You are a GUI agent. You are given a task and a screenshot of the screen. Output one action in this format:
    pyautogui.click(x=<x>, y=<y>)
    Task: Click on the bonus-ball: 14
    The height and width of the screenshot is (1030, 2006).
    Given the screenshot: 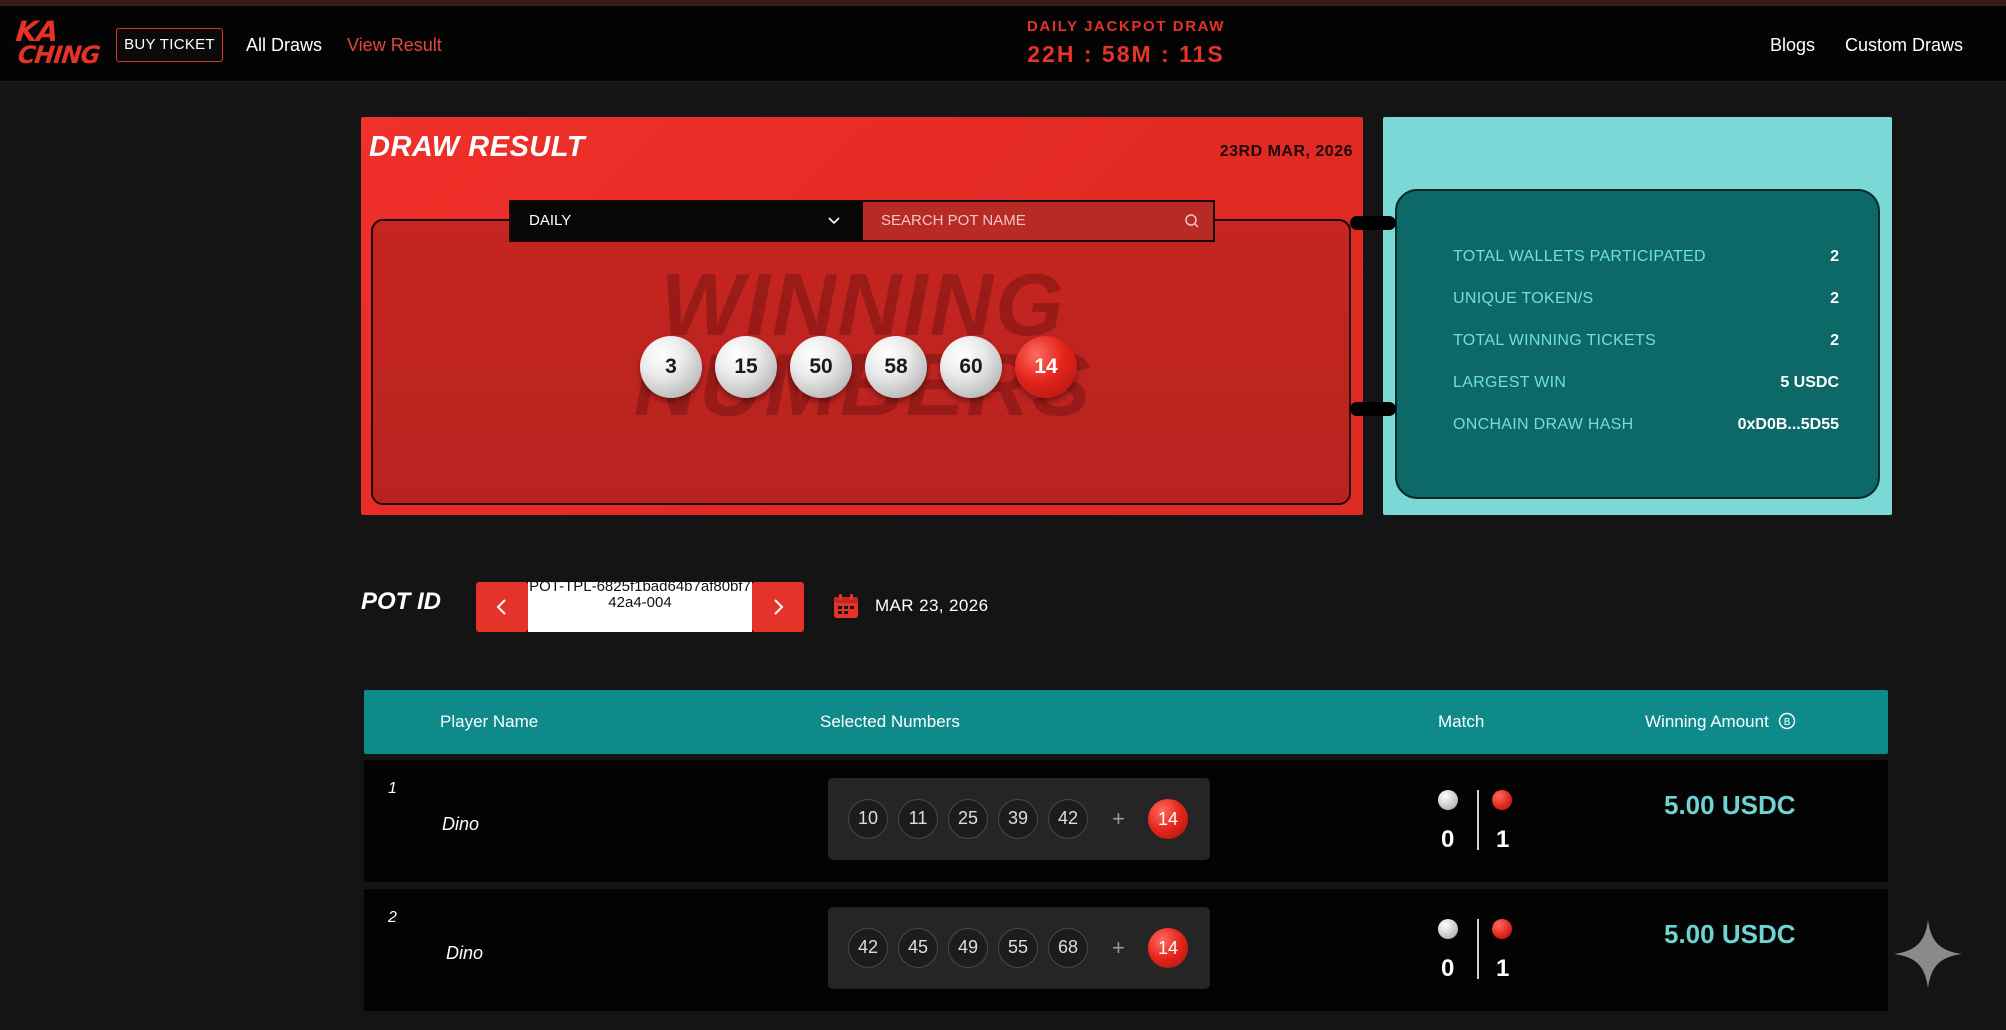 What is the action you would take?
    pyautogui.click(x=1046, y=367)
    